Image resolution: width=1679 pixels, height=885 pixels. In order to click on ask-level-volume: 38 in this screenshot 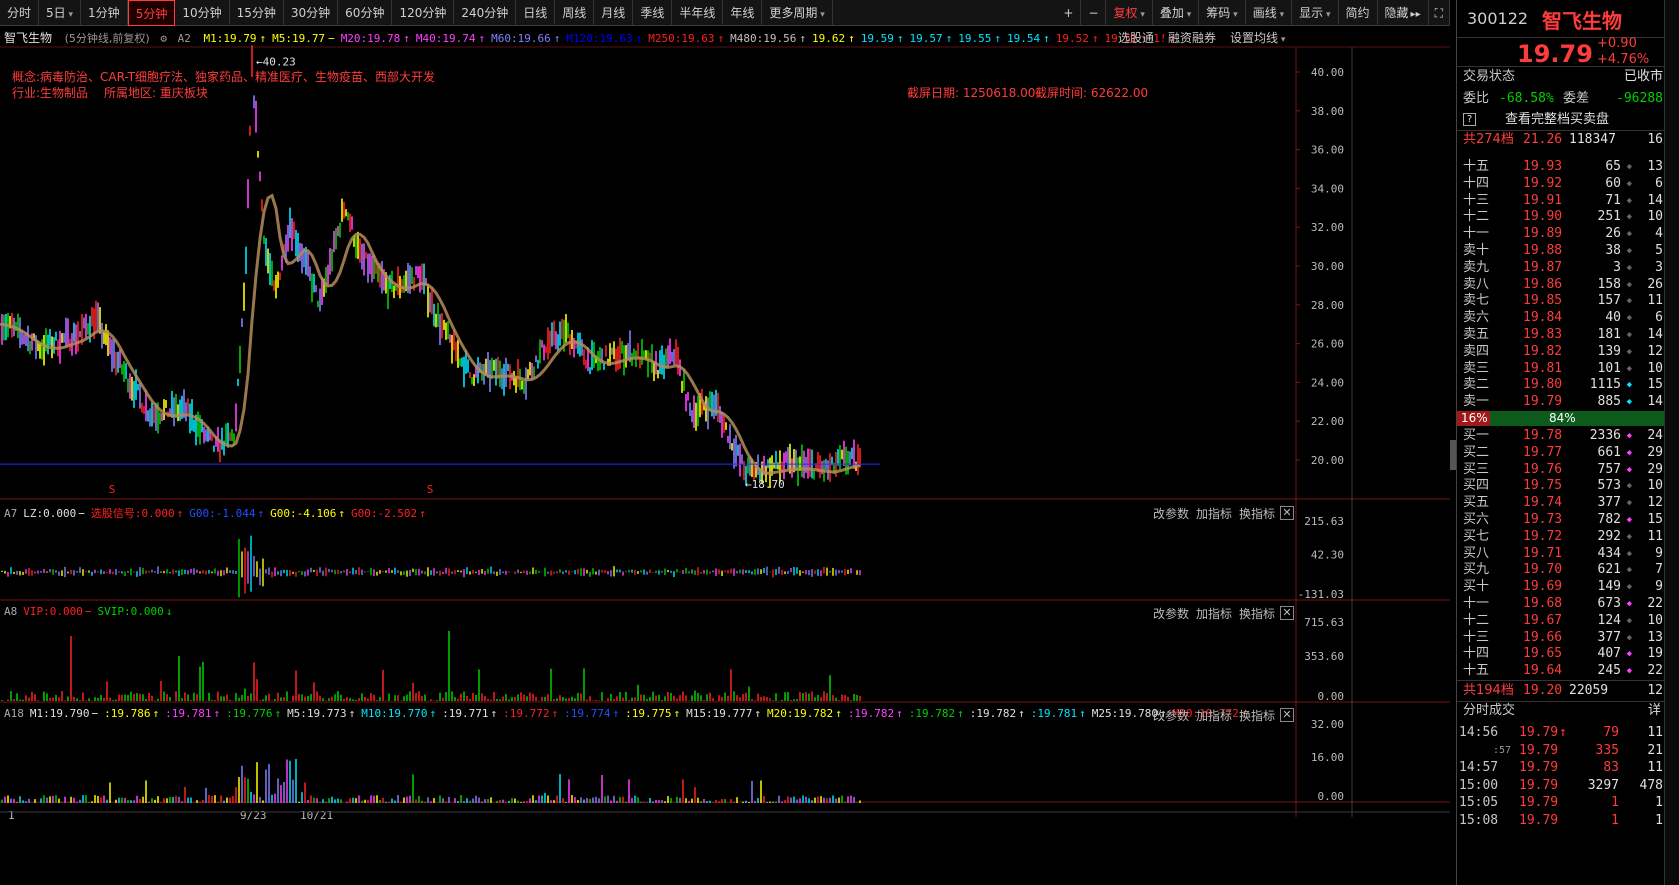, I will do `click(1613, 250)`.